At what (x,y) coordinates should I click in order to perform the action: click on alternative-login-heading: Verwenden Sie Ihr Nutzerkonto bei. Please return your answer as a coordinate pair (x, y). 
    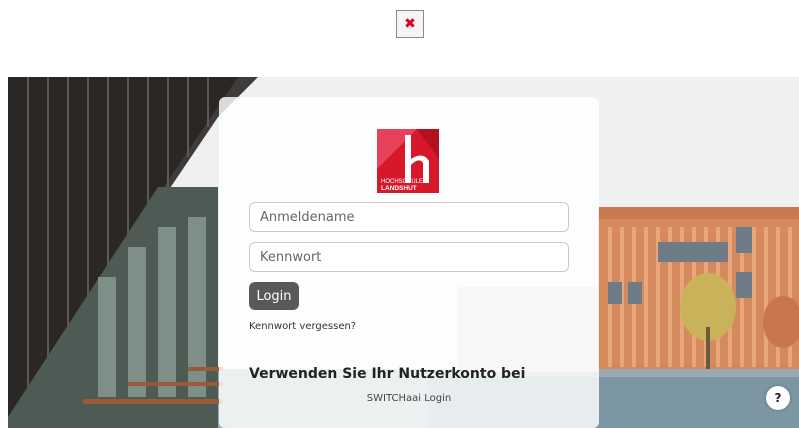
    Looking at the image, I should click on (387, 374).